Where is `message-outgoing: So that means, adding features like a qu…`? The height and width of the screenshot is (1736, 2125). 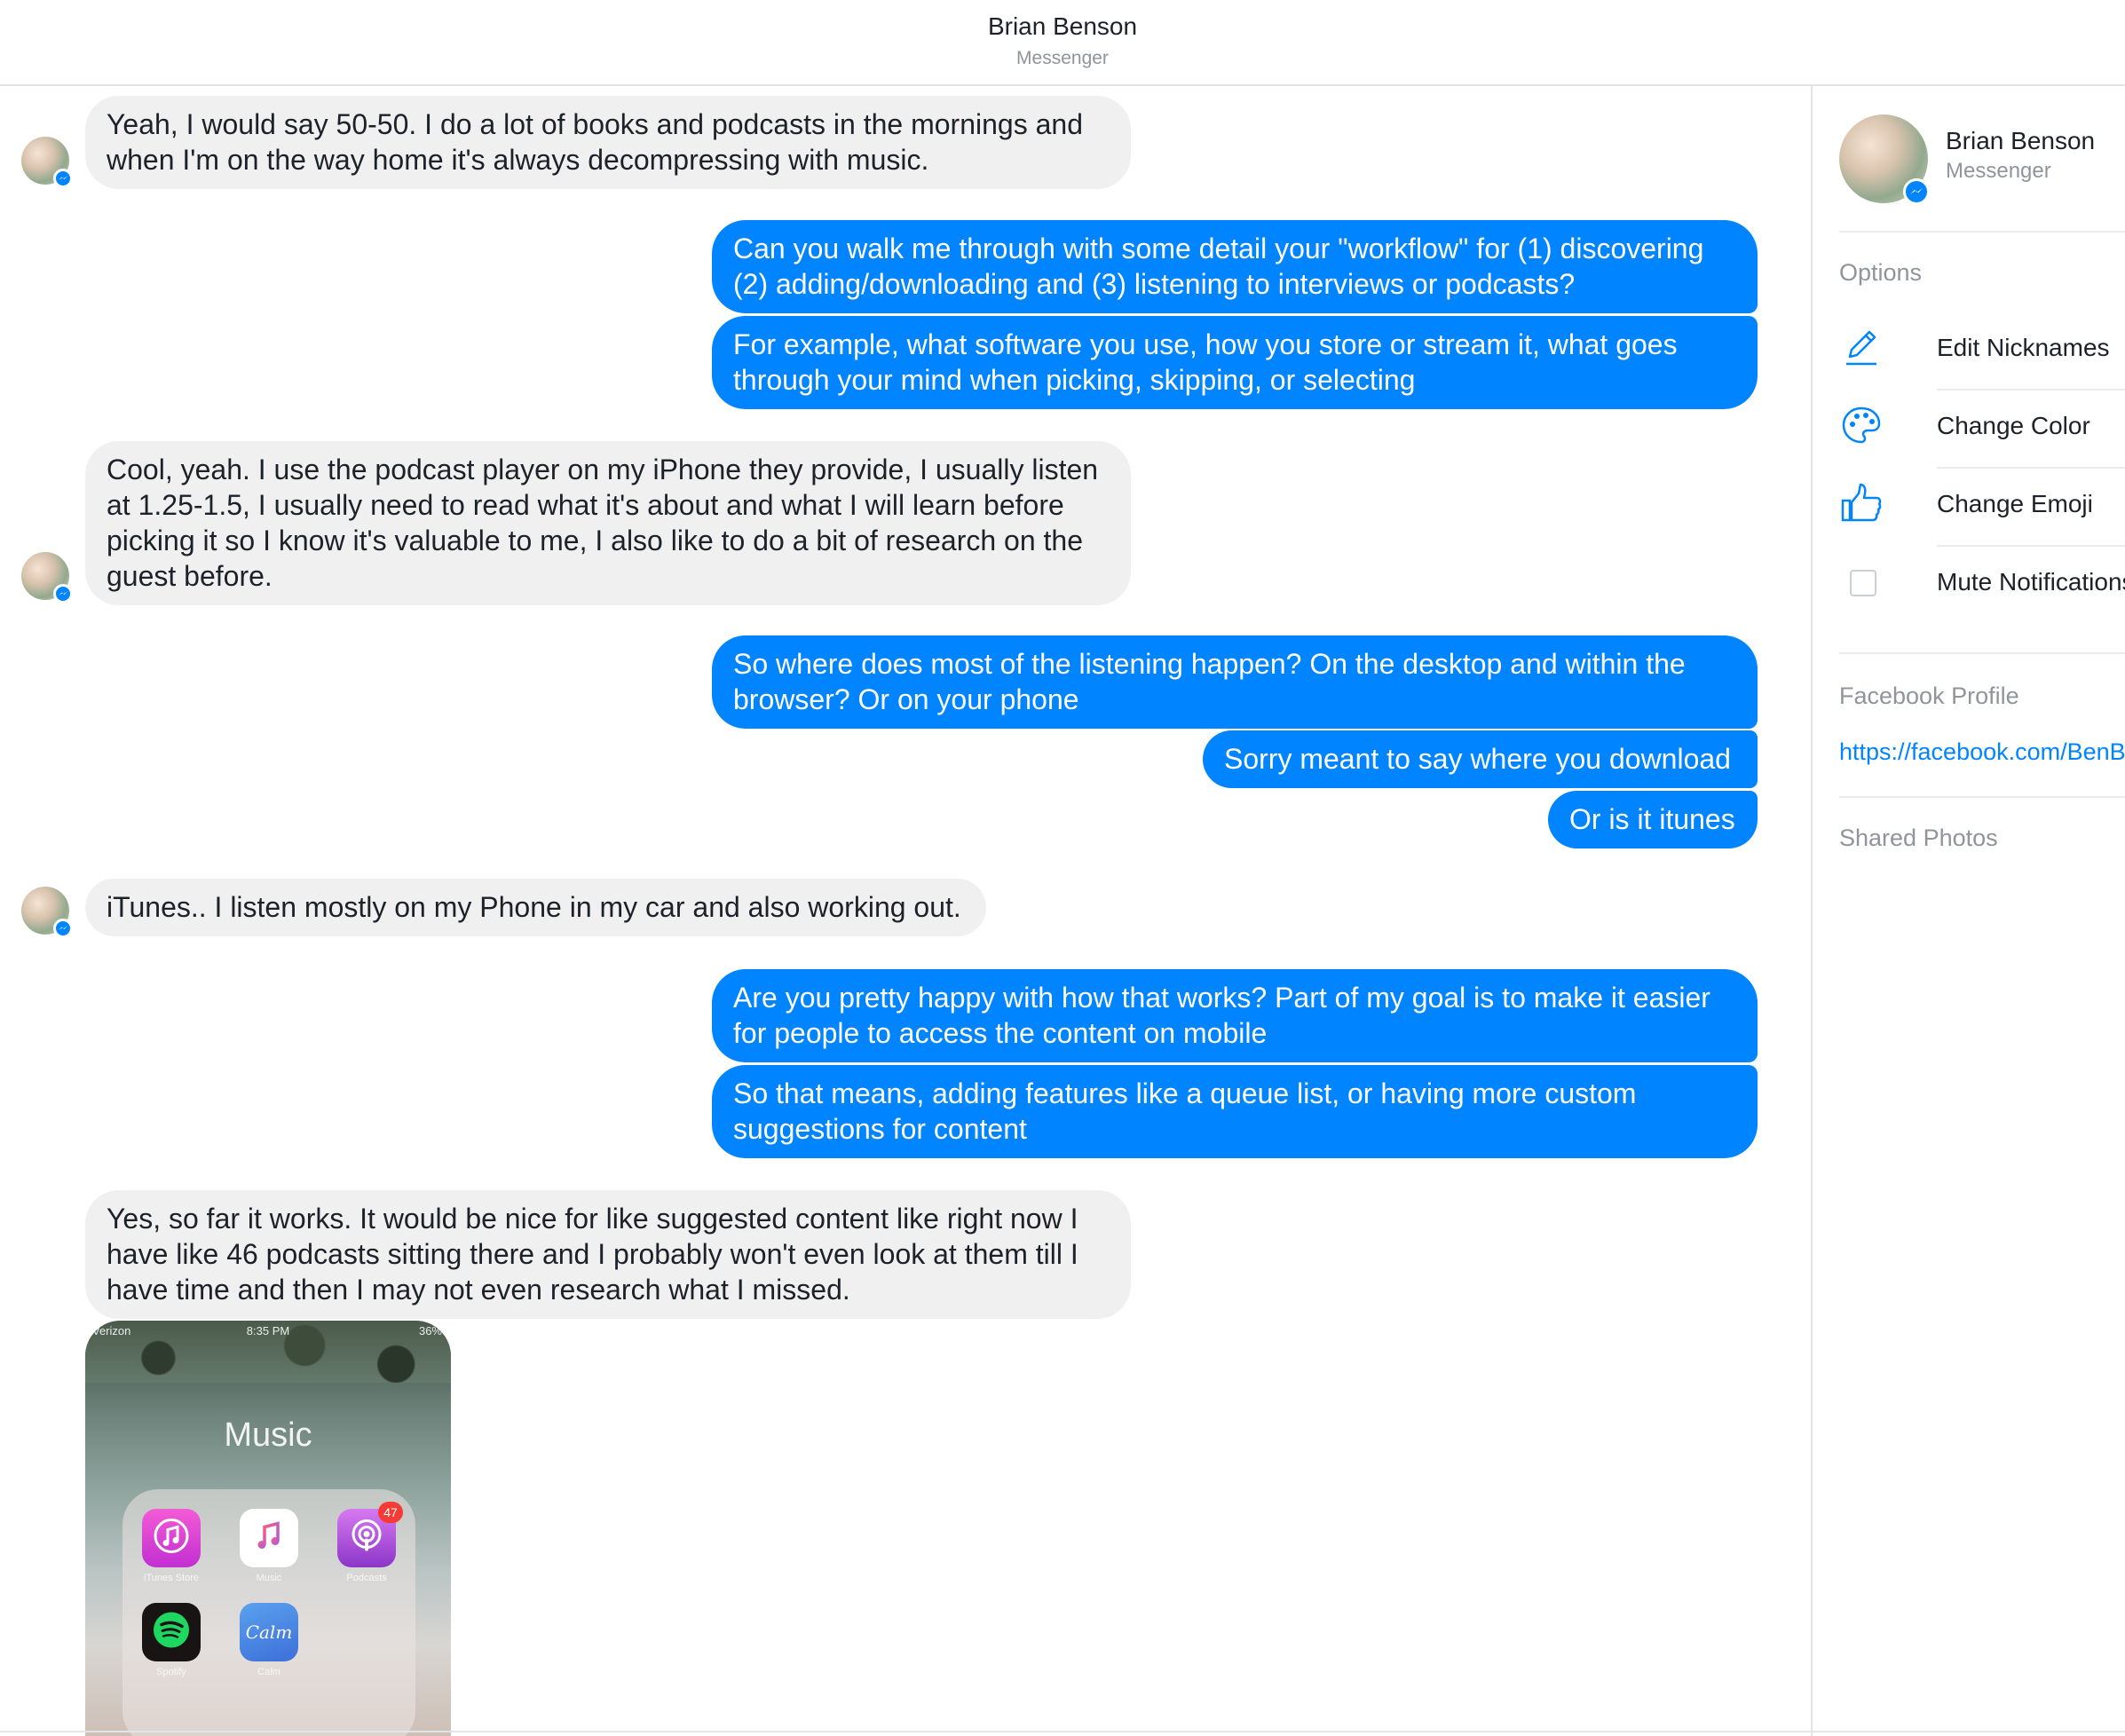
message-outgoing: So that means, adding features like a qu… is located at coordinates (1235, 1111).